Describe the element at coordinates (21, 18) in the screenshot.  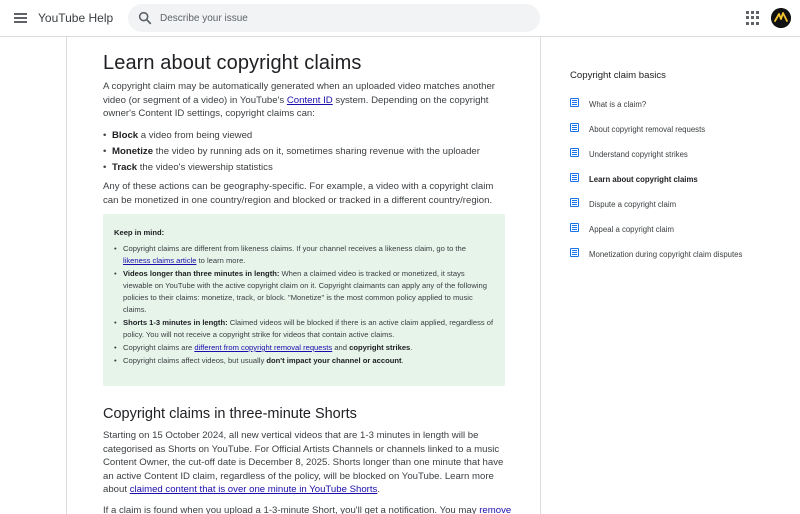
I see `menu-icon` at that location.